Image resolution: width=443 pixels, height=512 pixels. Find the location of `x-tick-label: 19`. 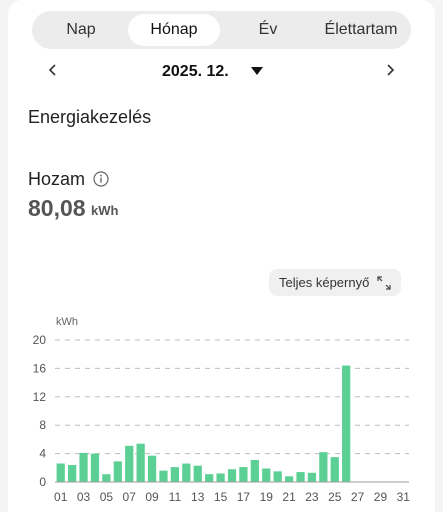

x-tick-label: 19 is located at coordinates (267, 497).